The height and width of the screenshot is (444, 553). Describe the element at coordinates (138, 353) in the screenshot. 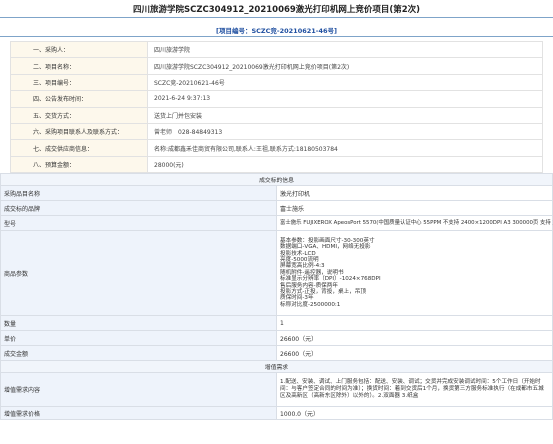

I see `detail-key: 成交金额` at that location.